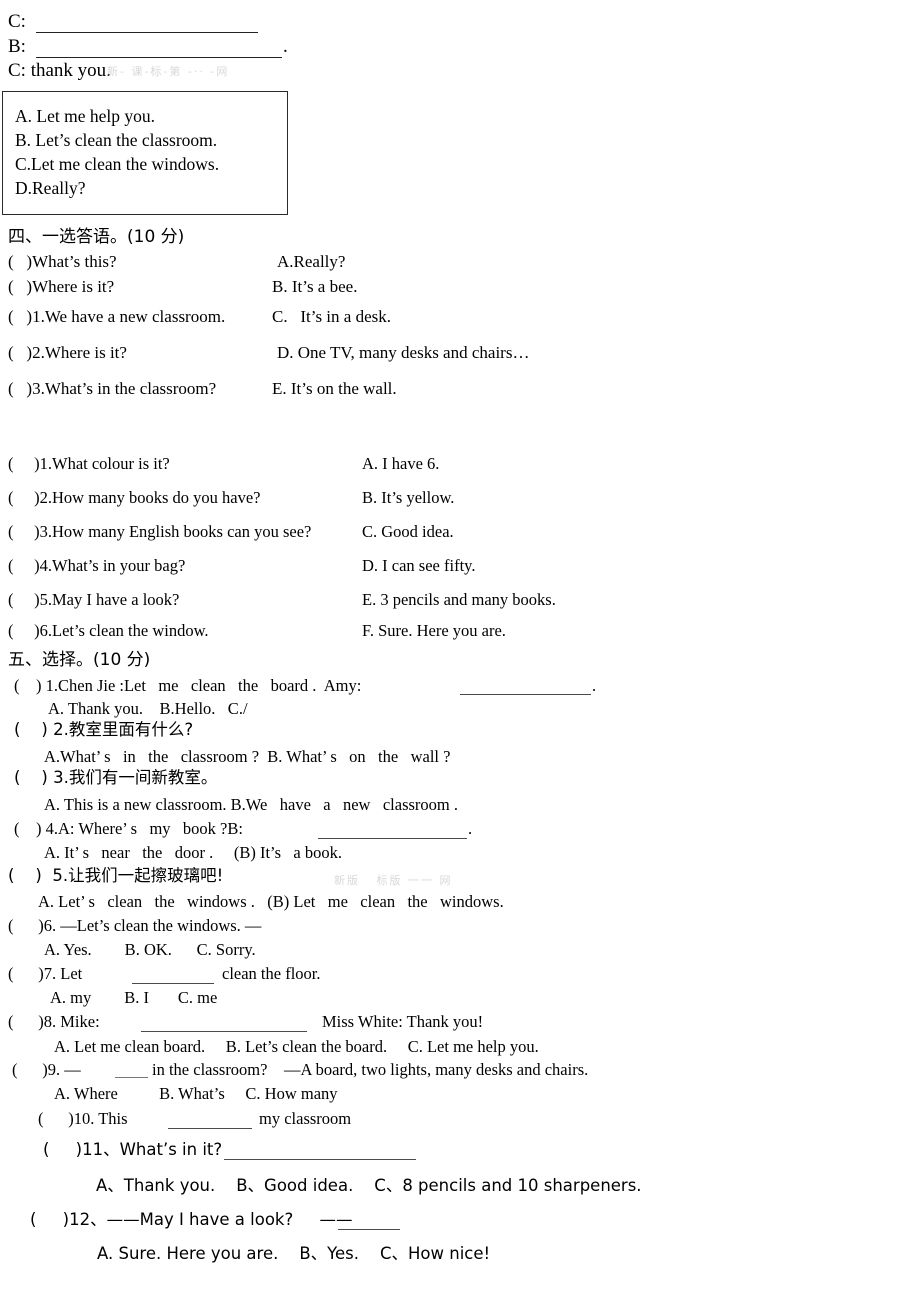 Image resolution: width=920 pixels, height=1302 pixels. What do you see at coordinates (408, 531) in the screenshot?
I see `section-four-b-right-item-c: C. Good idea.` at bounding box center [408, 531].